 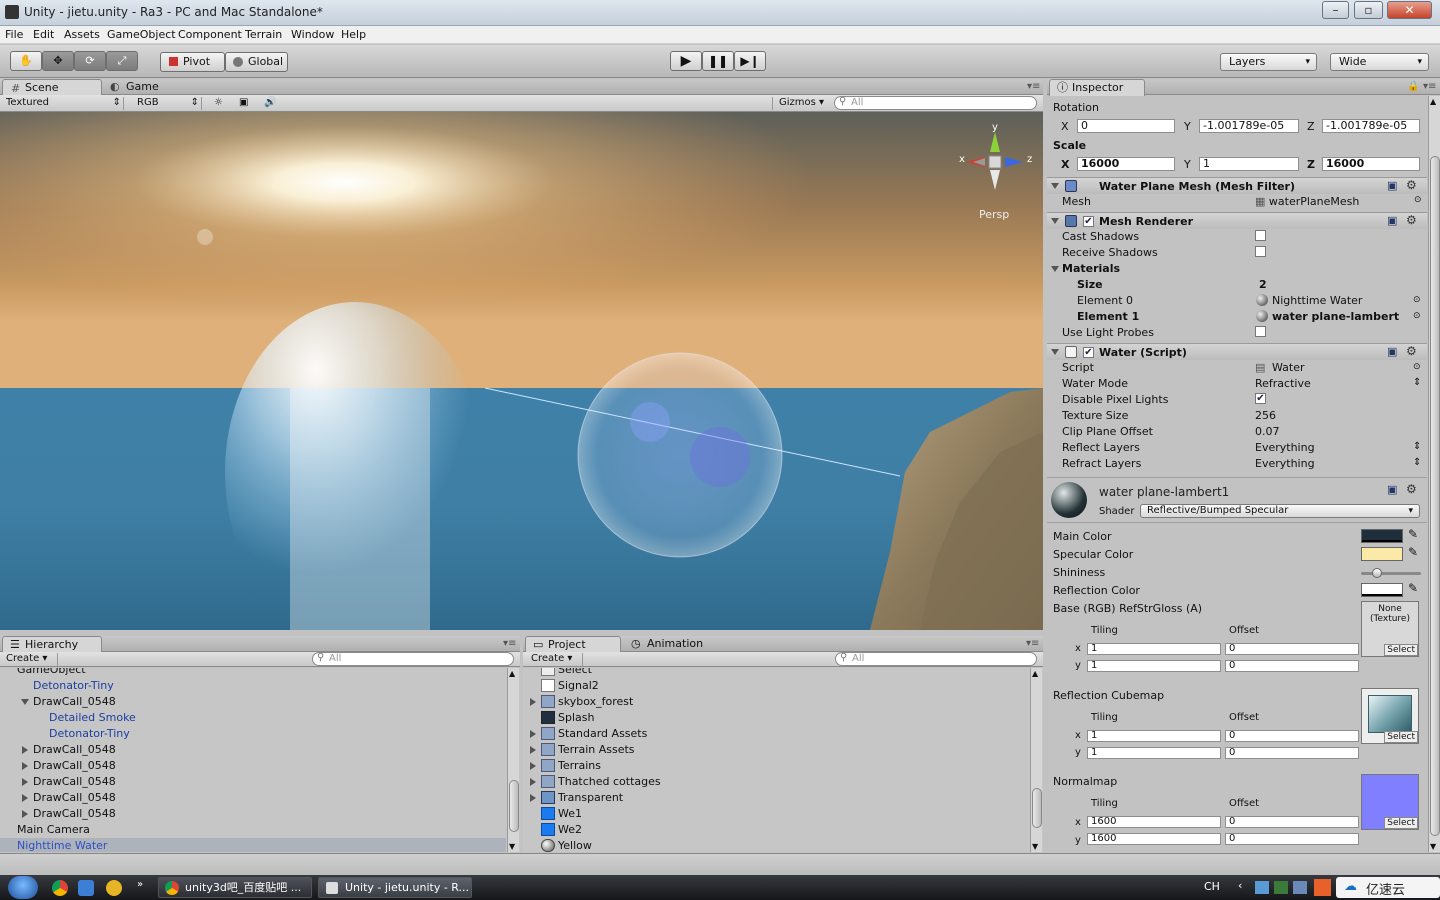 What do you see at coordinates (243, 103) in the screenshot?
I see `image-toggle-icon: ▣` at bounding box center [243, 103].